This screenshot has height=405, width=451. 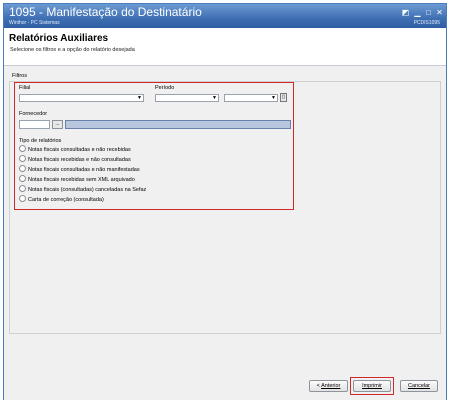 I want to click on calendar-icon: ▯, so click(x=283, y=97).